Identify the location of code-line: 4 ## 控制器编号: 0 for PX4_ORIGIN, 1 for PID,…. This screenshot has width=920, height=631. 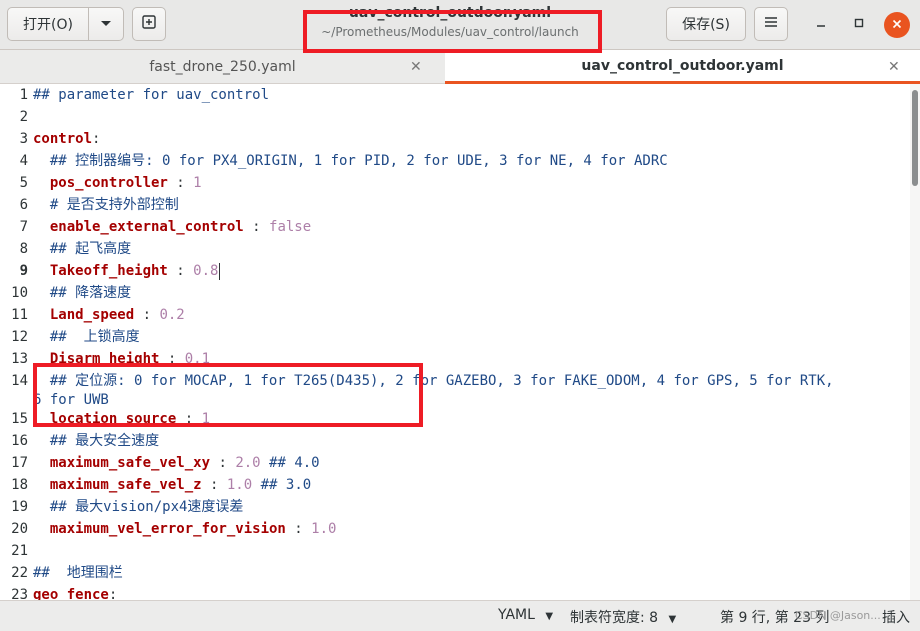
(455, 161).